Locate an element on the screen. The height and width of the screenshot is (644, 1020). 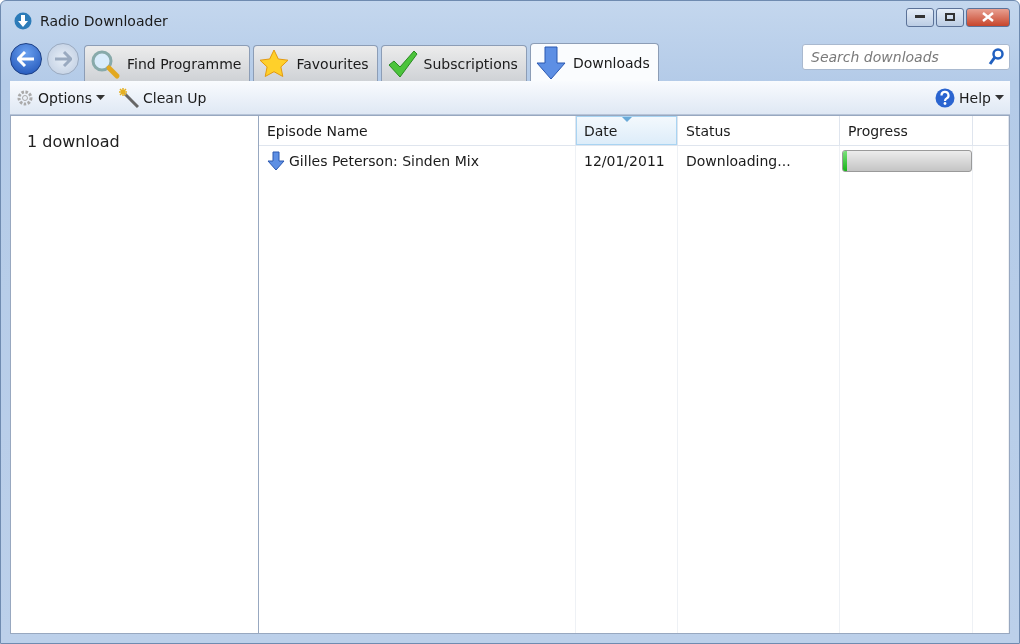
column-header: Status is located at coordinates (759, 131).